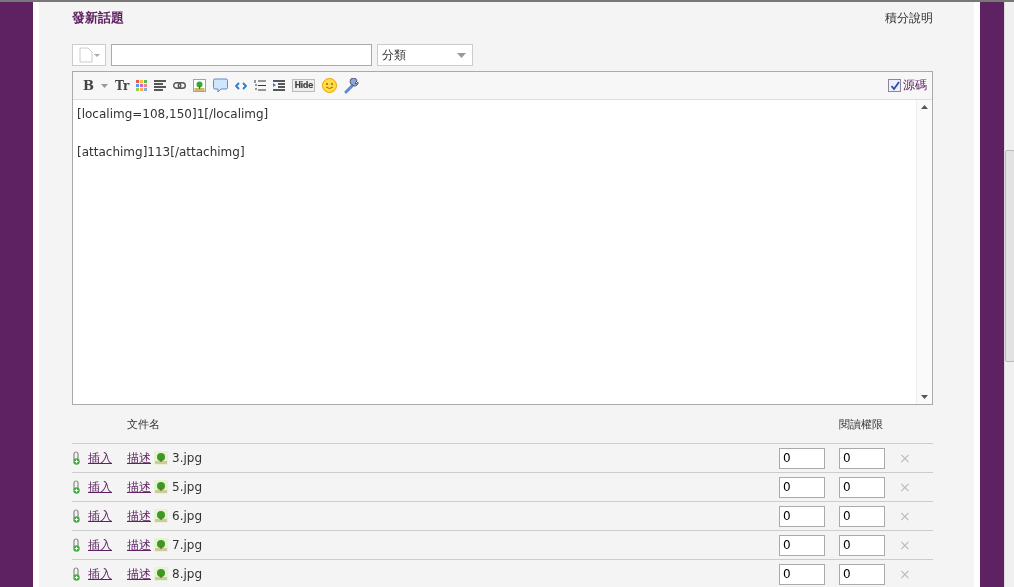 Image resolution: width=1014 pixels, height=587 pixels. Describe the element at coordinates (260, 85) in the screenshot. I see `numbered-list-icon` at that location.